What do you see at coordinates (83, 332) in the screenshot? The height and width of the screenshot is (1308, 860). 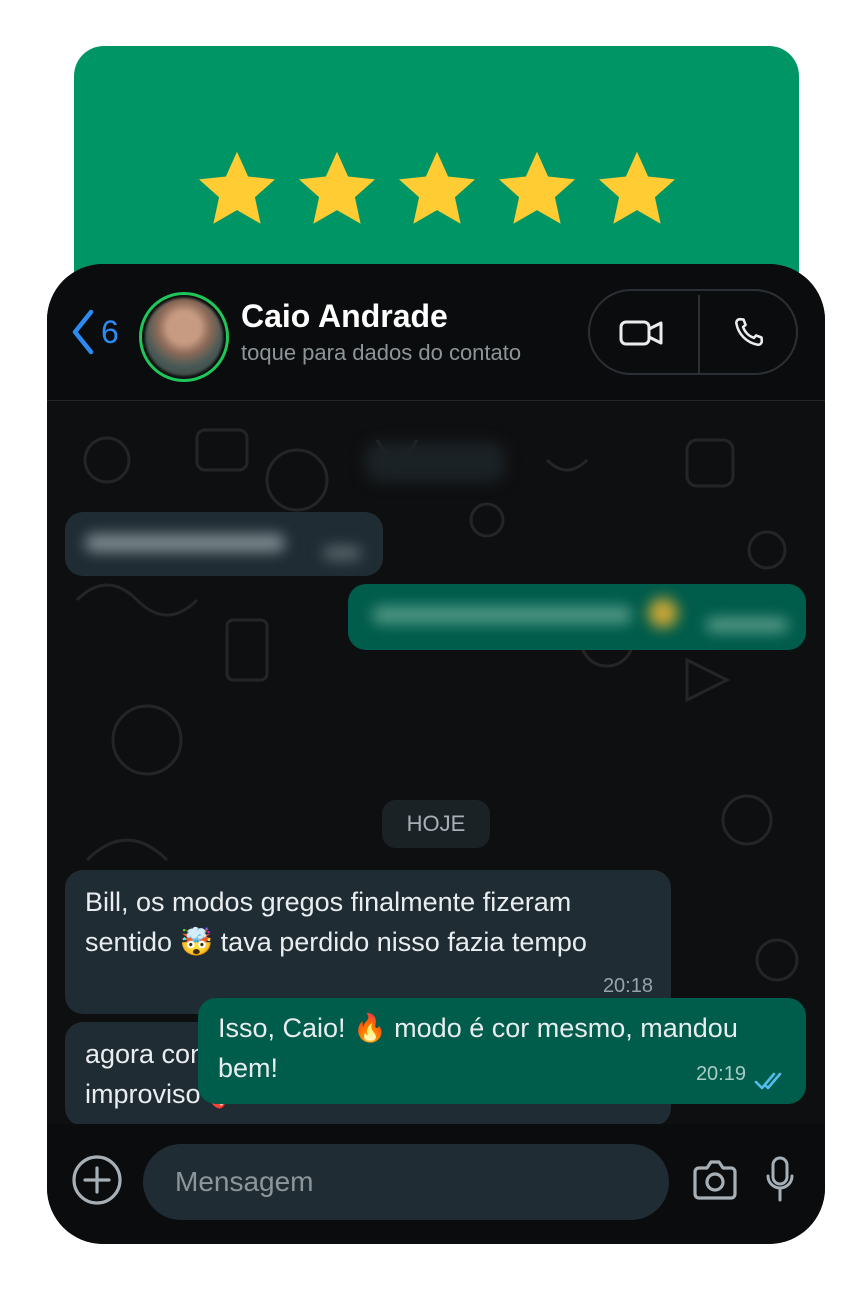 I see `chevron-left-icon` at bounding box center [83, 332].